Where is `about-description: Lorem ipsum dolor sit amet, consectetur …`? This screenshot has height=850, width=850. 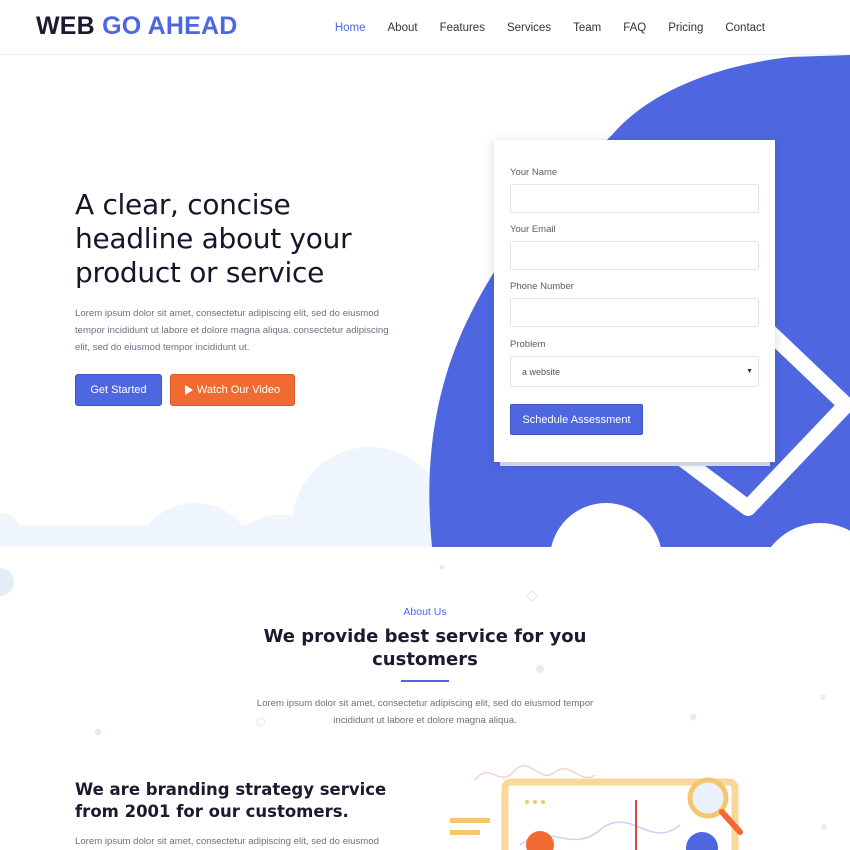 about-description: Lorem ipsum dolor sit amet, consectetur … is located at coordinates (425, 712).